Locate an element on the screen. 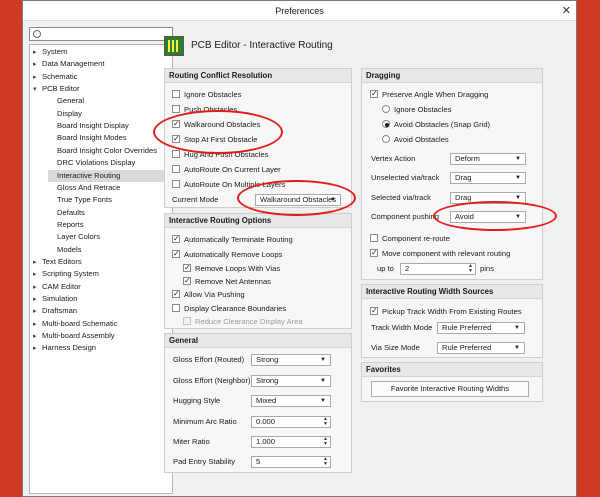  tree-item: ▸ System is located at coordinates (50, 52).